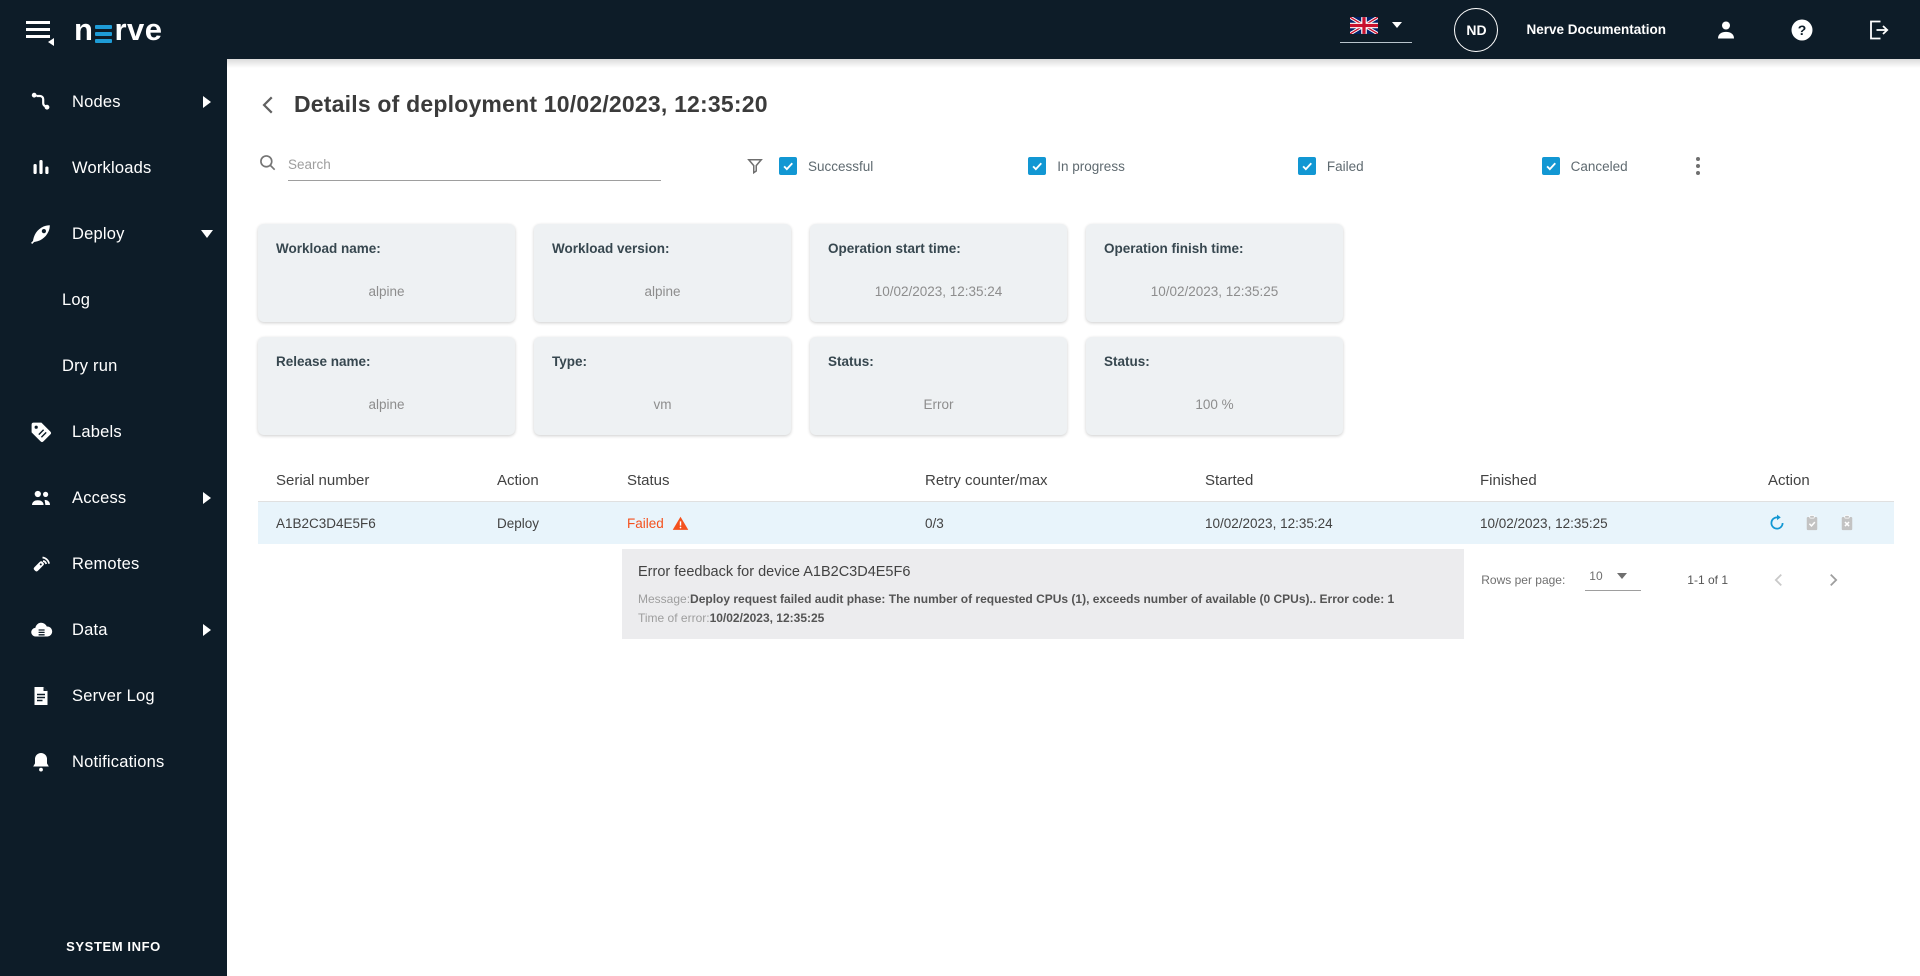  What do you see at coordinates (1707, 580) in the screenshot?
I see `page-range: 1-1 of 1` at bounding box center [1707, 580].